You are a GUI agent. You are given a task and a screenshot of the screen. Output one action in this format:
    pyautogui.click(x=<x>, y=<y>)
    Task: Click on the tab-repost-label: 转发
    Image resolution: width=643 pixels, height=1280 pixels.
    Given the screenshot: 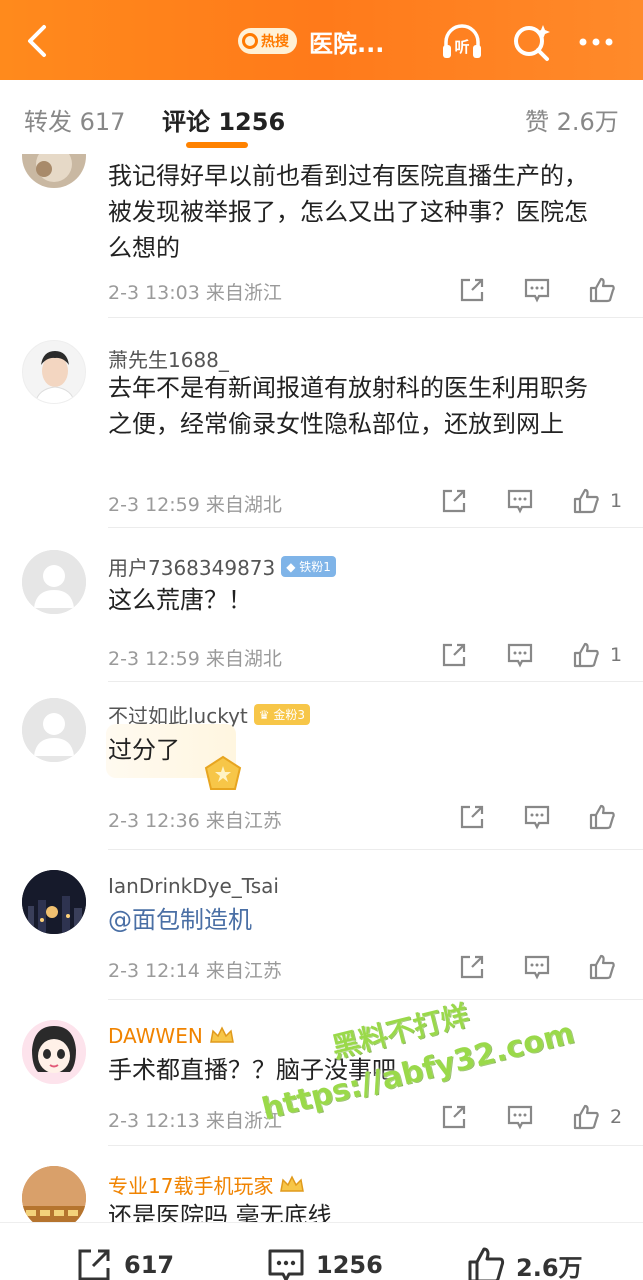 What is the action you would take?
    pyautogui.click(x=48, y=122)
    